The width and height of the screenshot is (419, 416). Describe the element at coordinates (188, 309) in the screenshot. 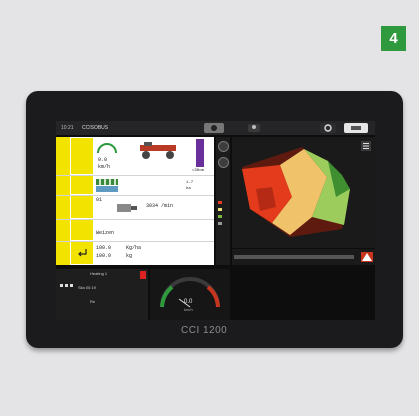

I see `gauge-unit: km/h` at that location.